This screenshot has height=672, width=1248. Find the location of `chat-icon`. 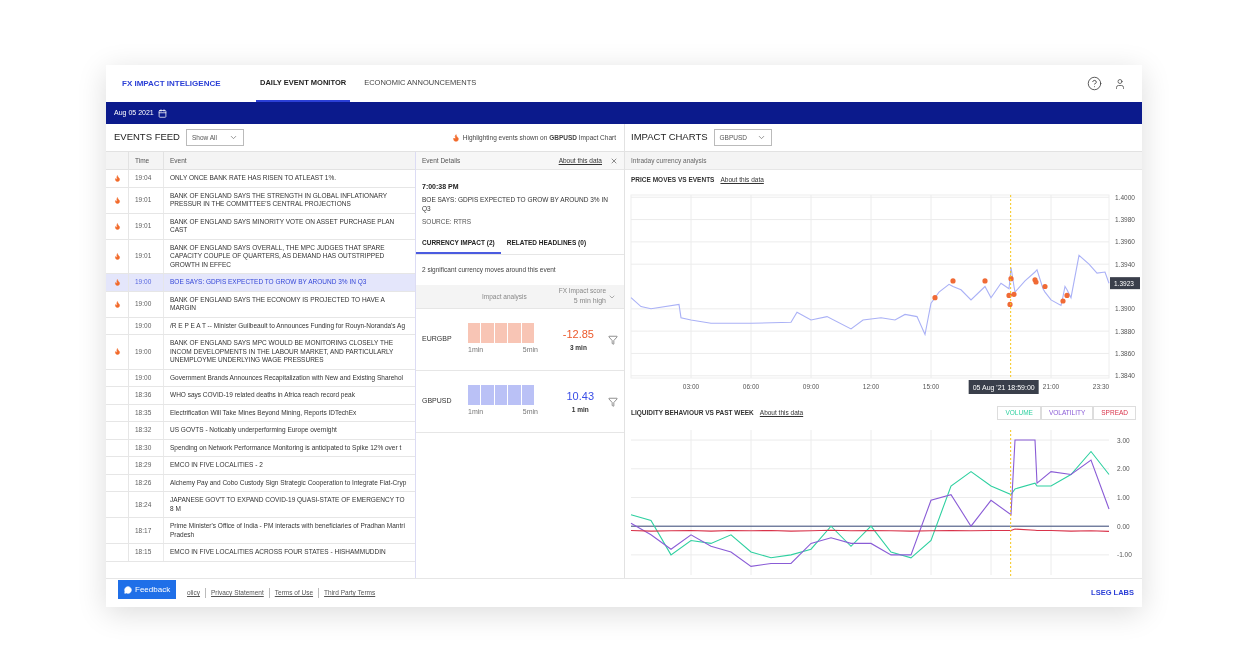

chat-icon is located at coordinates (128, 589).